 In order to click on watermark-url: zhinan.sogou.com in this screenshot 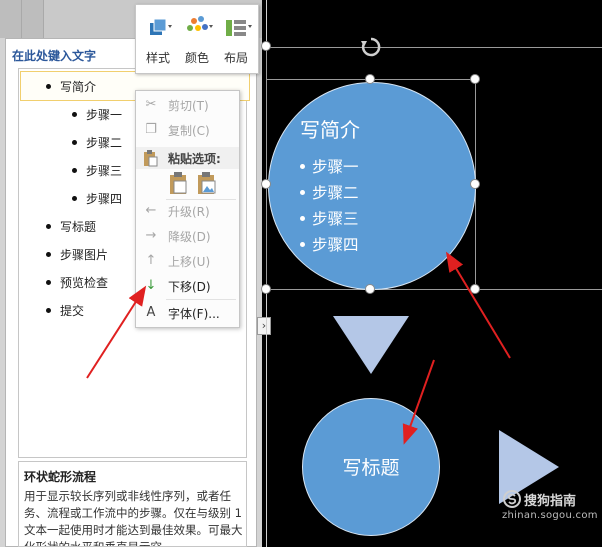, I will do `click(550, 515)`.